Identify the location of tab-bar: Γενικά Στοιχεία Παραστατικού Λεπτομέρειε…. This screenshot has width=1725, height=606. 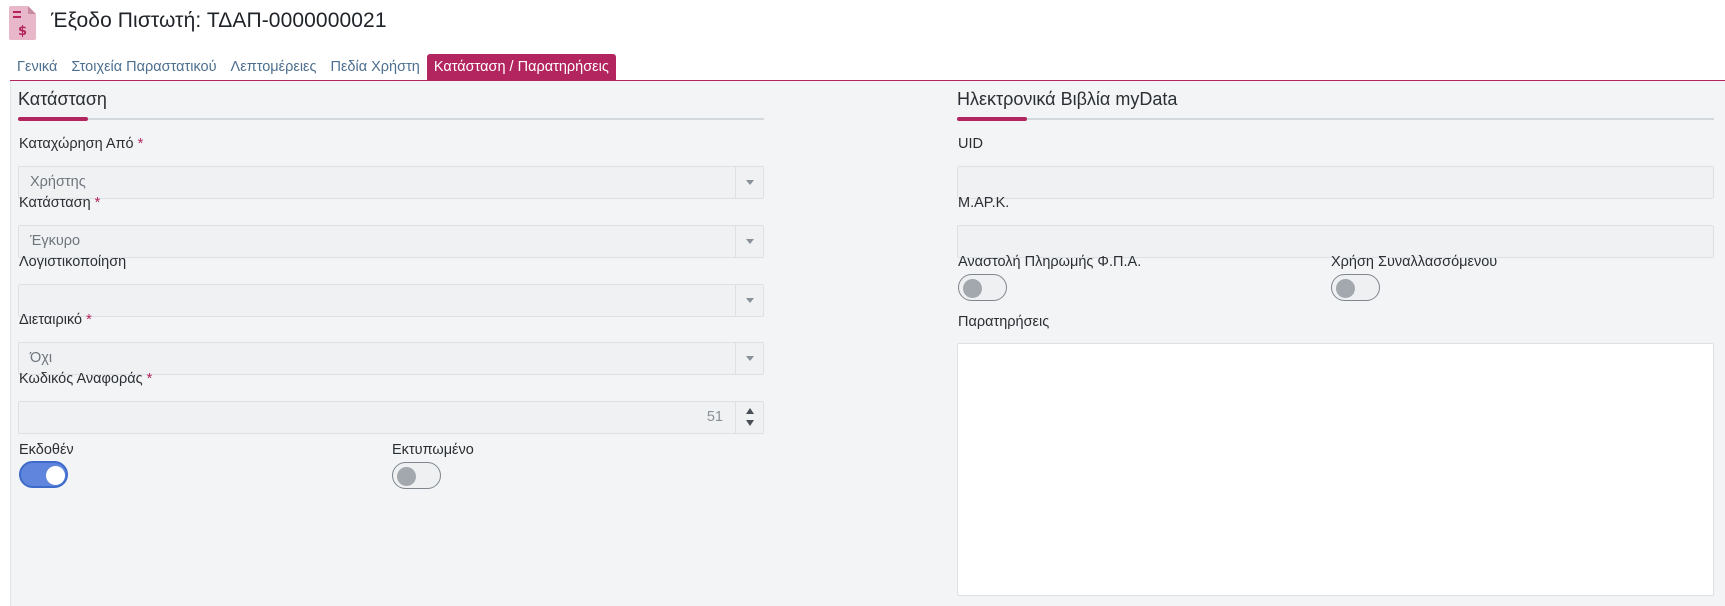
(313, 67).